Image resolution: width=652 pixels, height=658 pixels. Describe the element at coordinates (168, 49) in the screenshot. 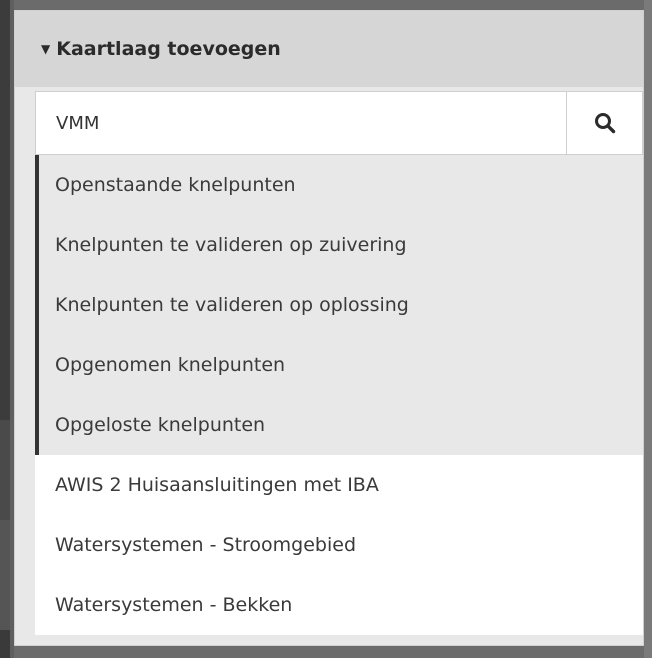

I see `panel-title: Kaartlaag toevoegen` at that location.